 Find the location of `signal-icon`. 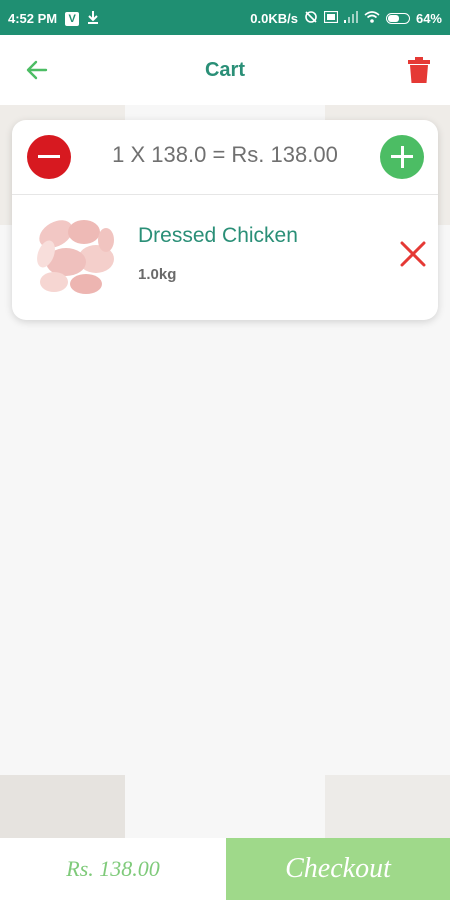

signal-icon is located at coordinates (350, 18).